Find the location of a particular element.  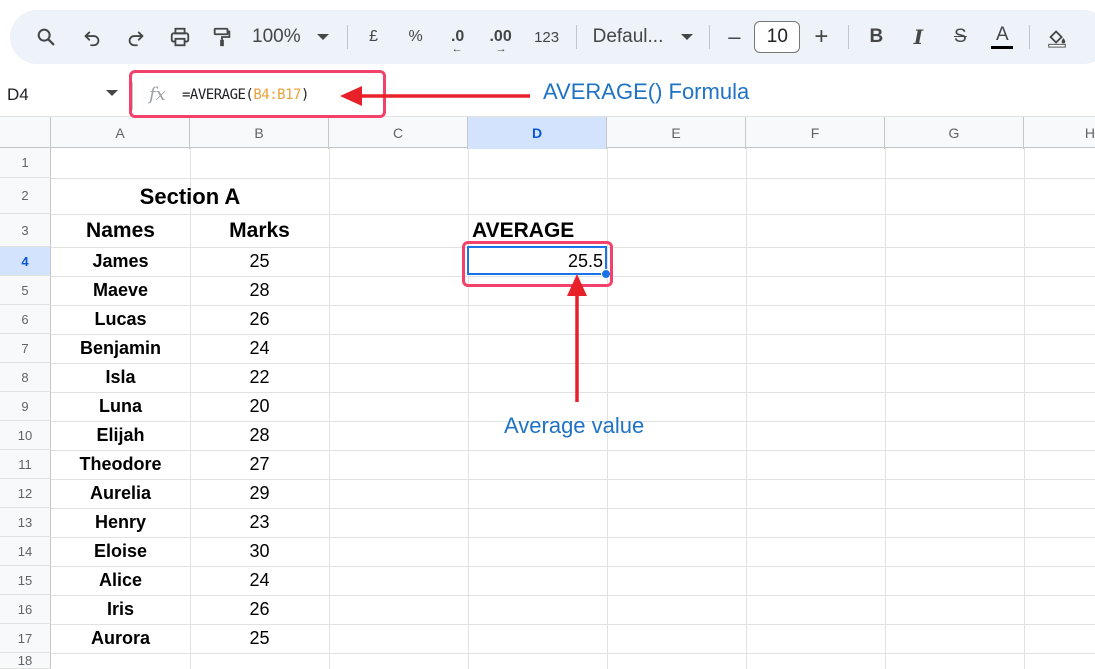

row-header-17: 17 is located at coordinates (25, 638).